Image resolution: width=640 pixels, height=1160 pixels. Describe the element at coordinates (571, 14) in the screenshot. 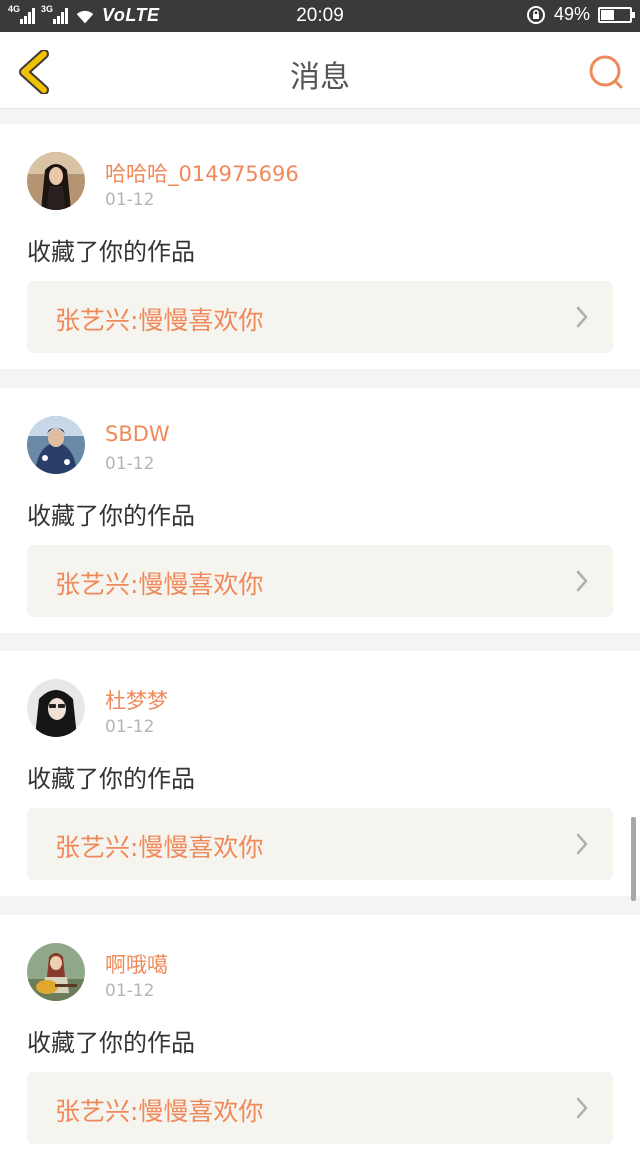

I see `battery-percent: 49%` at that location.